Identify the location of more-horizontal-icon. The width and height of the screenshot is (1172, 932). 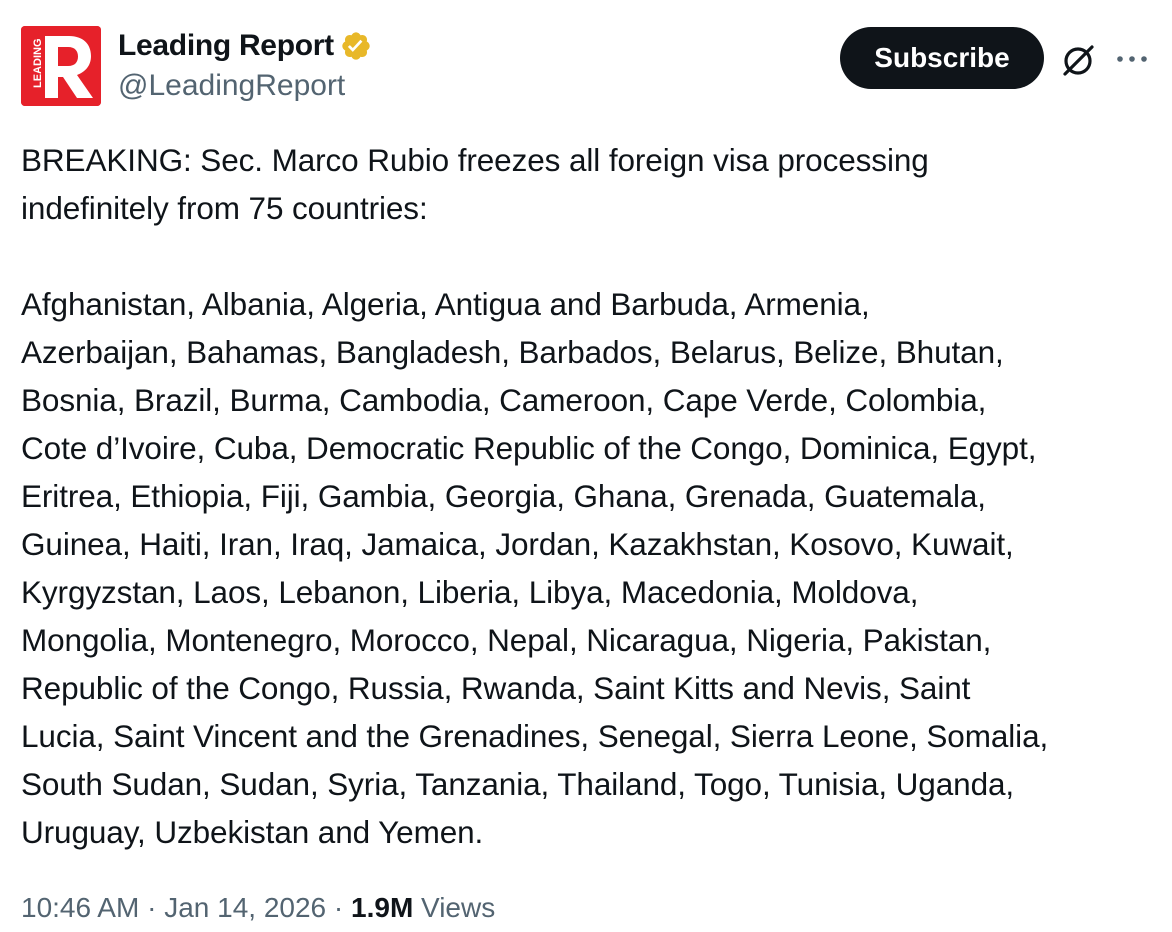
(1132, 59).